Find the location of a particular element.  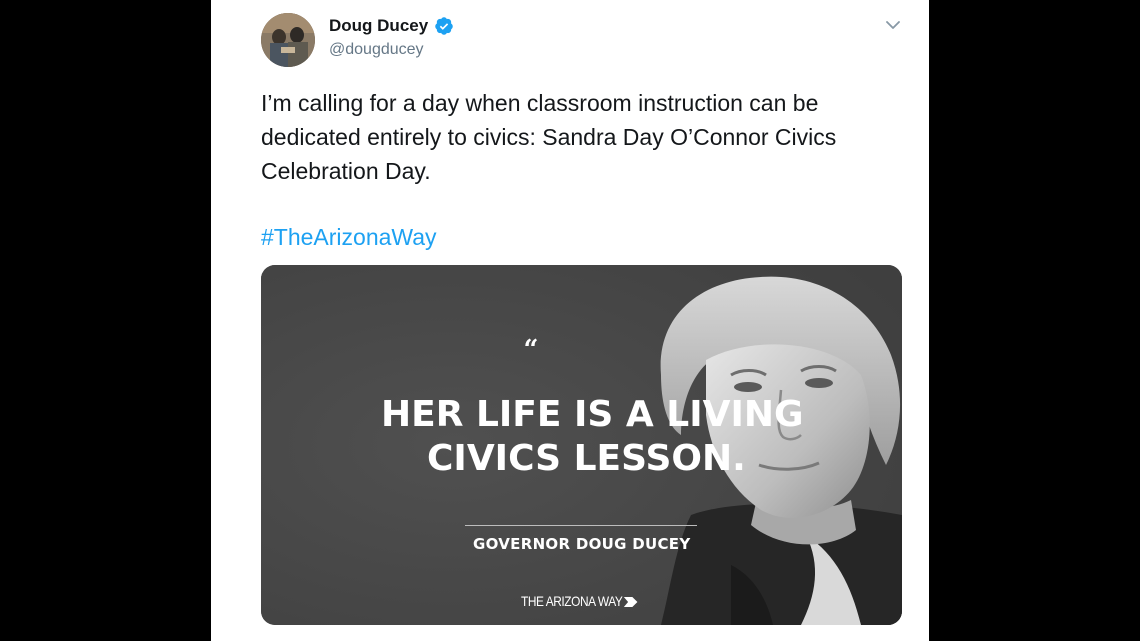

arrow-right-icon is located at coordinates (631, 601).